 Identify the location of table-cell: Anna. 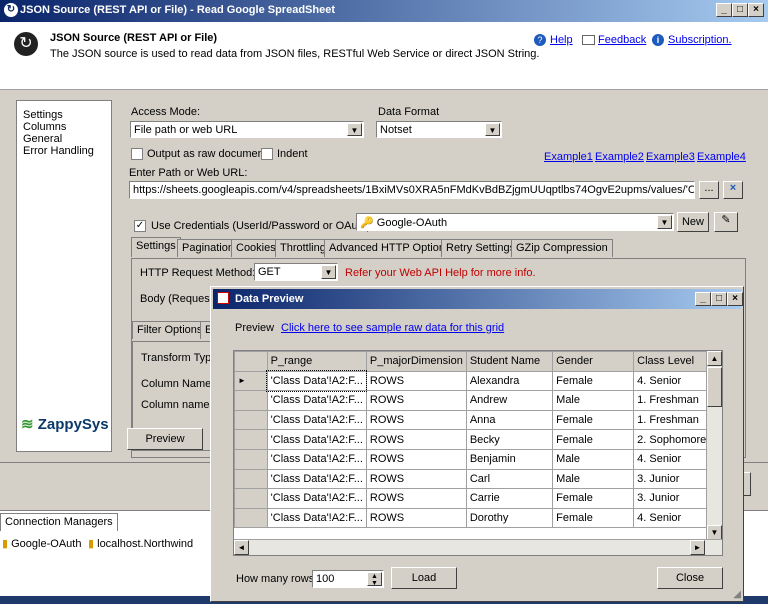
(509, 420).